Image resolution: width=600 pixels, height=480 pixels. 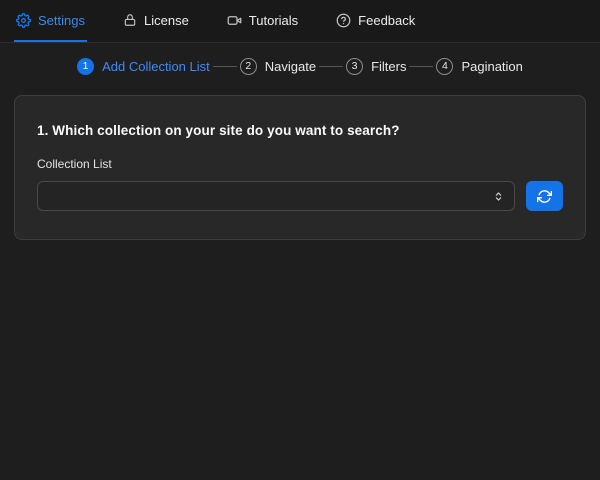 I want to click on step-pagination: 4 Pagination, so click(x=479, y=66).